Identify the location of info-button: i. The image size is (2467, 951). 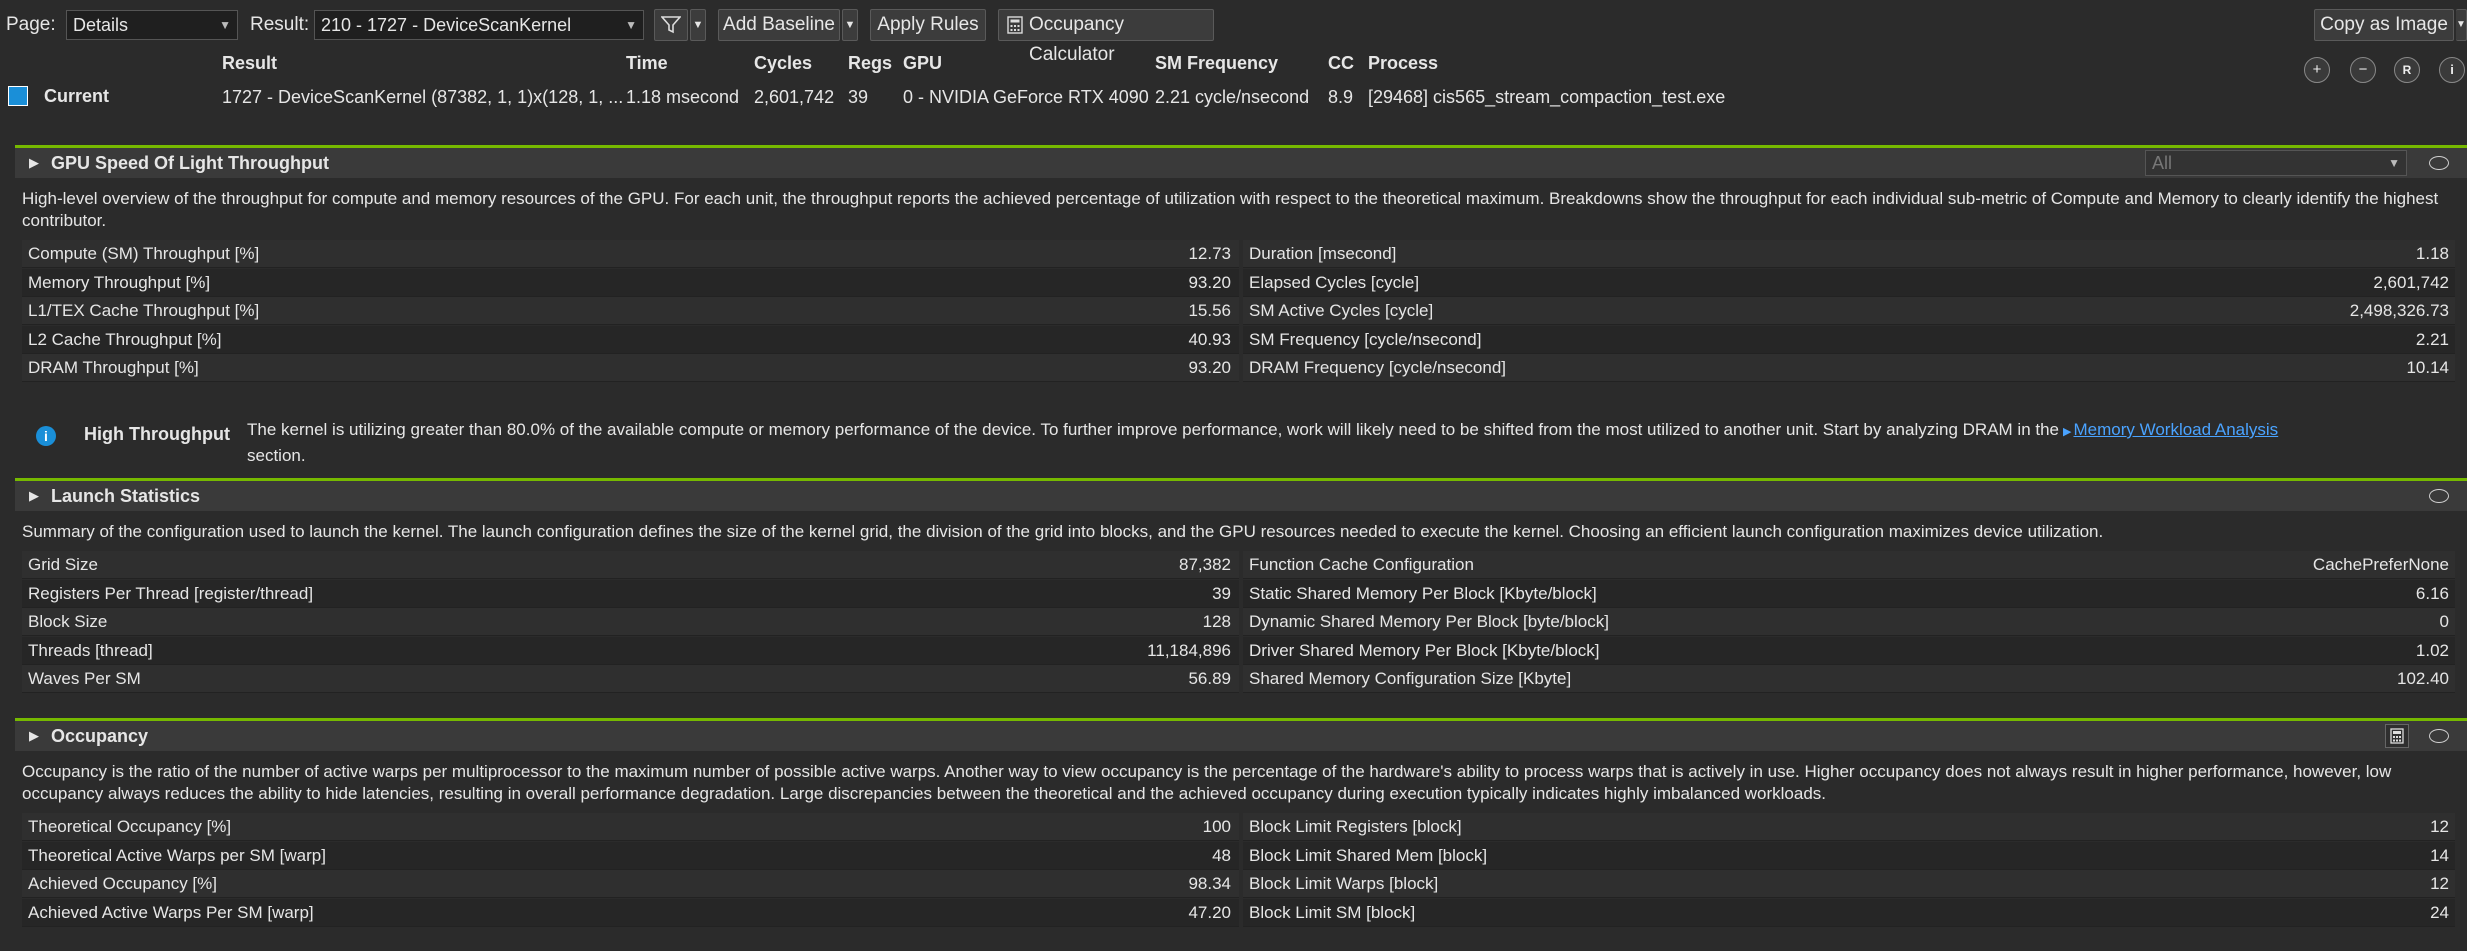
(2452, 70).